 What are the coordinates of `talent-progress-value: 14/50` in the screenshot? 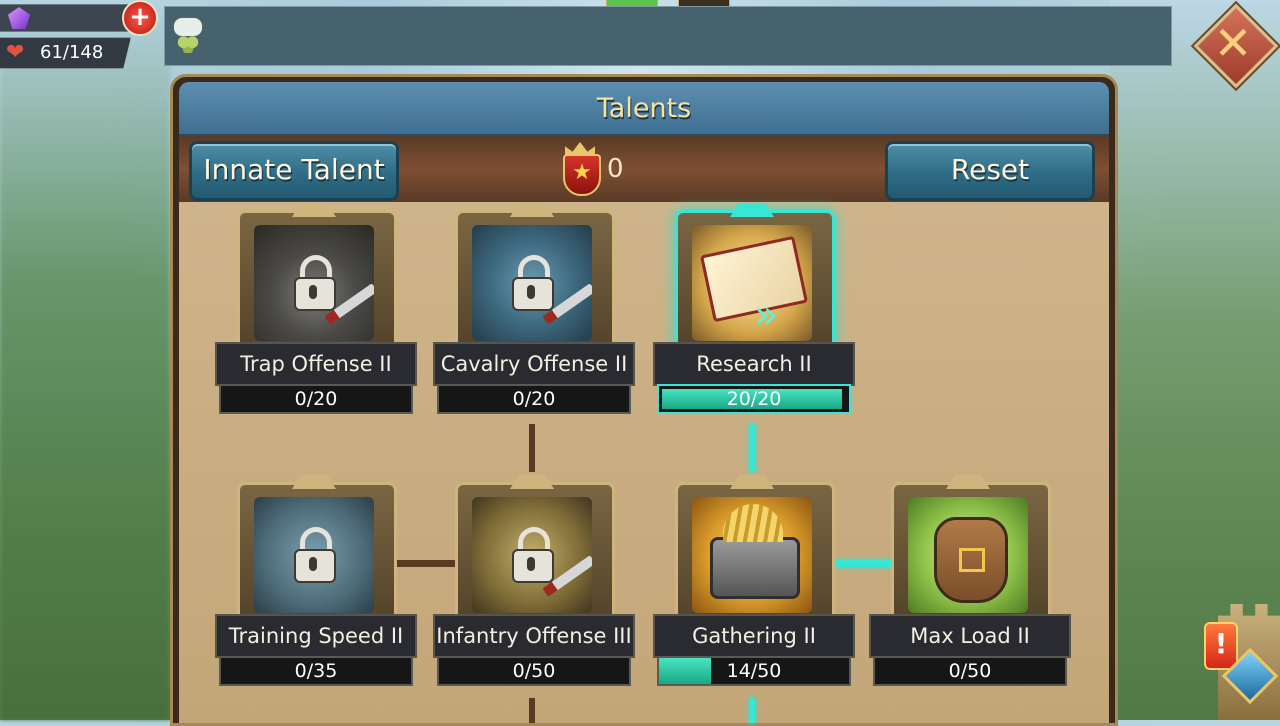 It's located at (754, 671).